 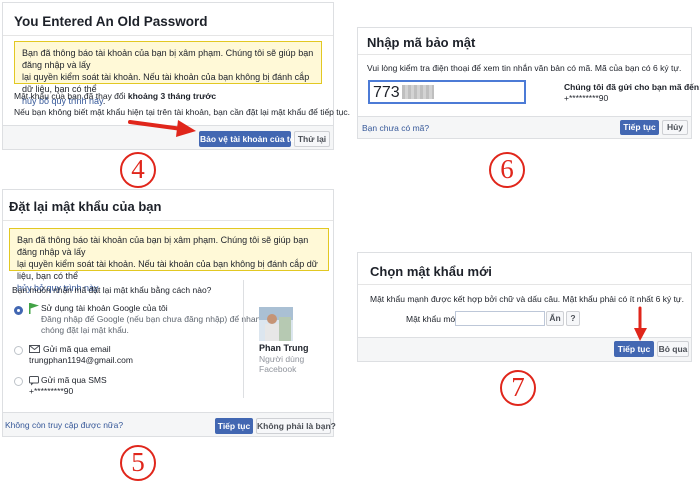 I want to click on step-number-4: 4, so click(x=138, y=170).